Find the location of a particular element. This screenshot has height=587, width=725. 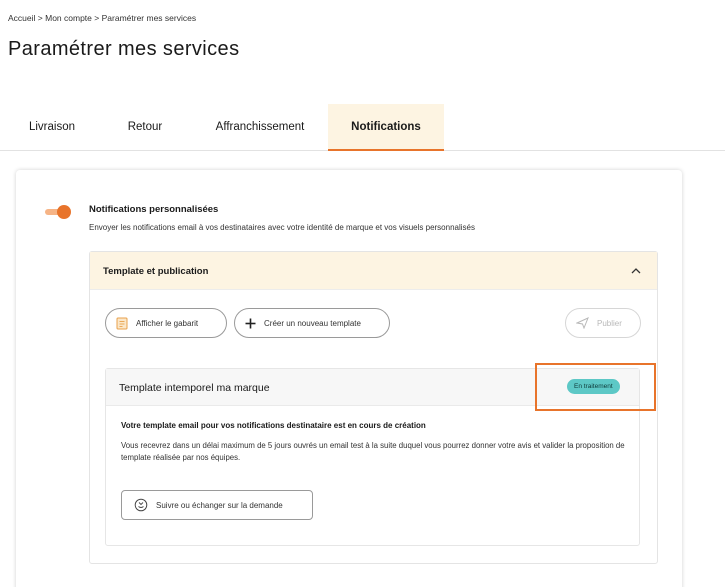

accordion-header: Template et publication is located at coordinates (373, 271).